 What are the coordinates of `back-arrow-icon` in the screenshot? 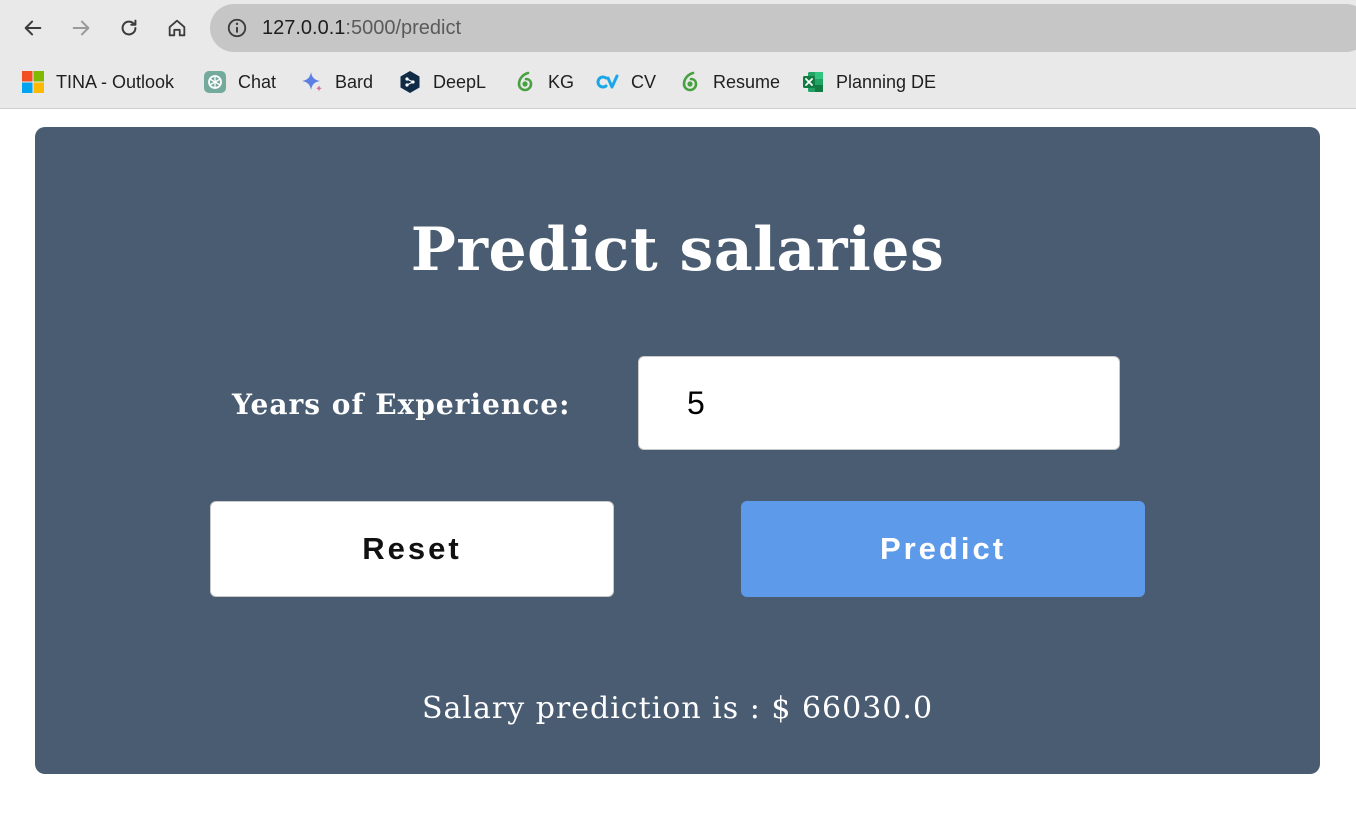 It's located at (33, 28).